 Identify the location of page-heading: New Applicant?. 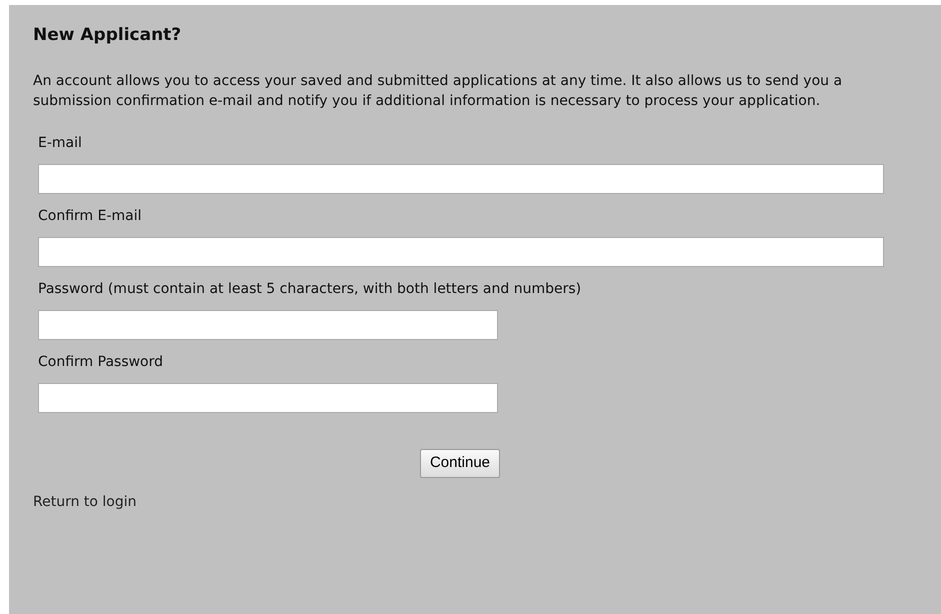
(107, 35).